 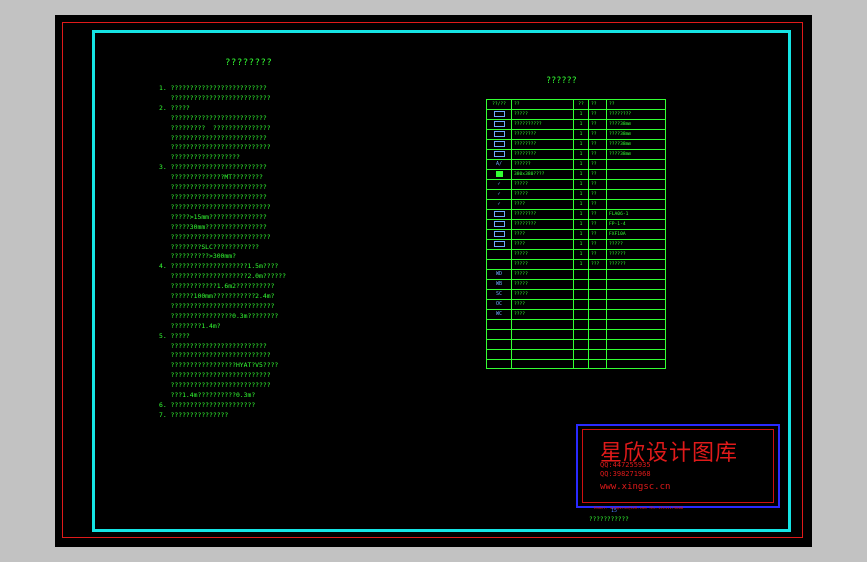 What do you see at coordinates (499, 294) in the screenshot?
I see `table-symbol-cell: SC` at bounding box center [499, 294].